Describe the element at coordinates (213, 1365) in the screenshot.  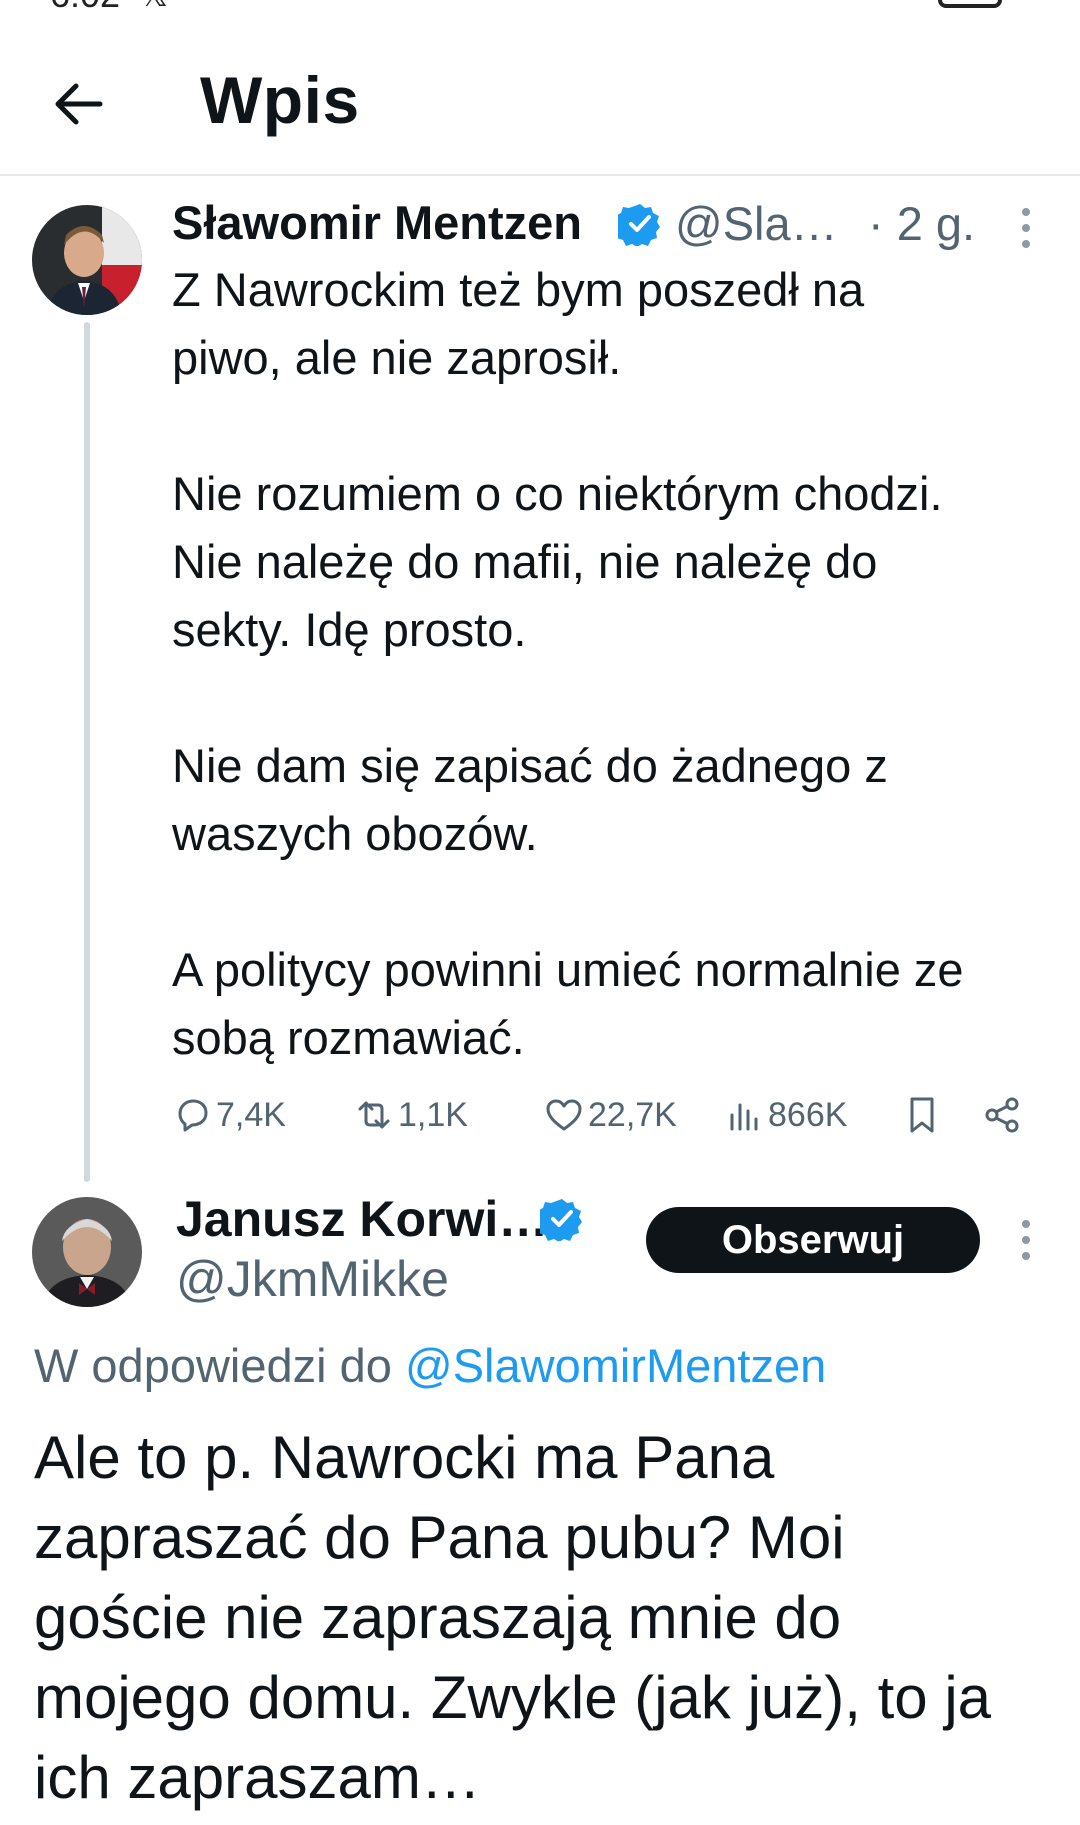
I see `reply-prefix: W odpowiedzi do` at that location.